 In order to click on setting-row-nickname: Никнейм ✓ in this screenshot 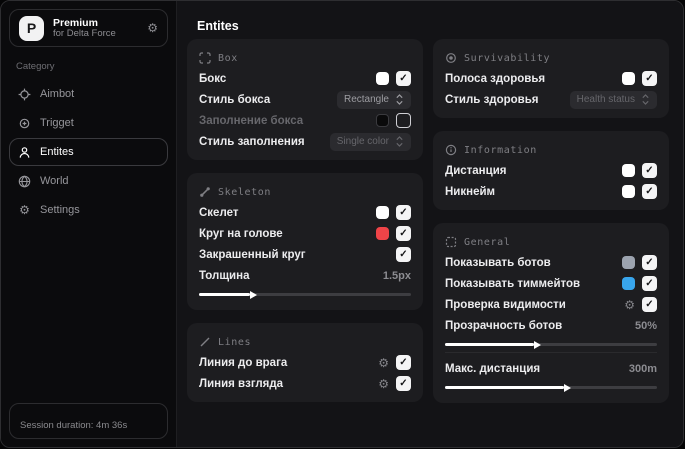, I will do `click(551, 191)`.